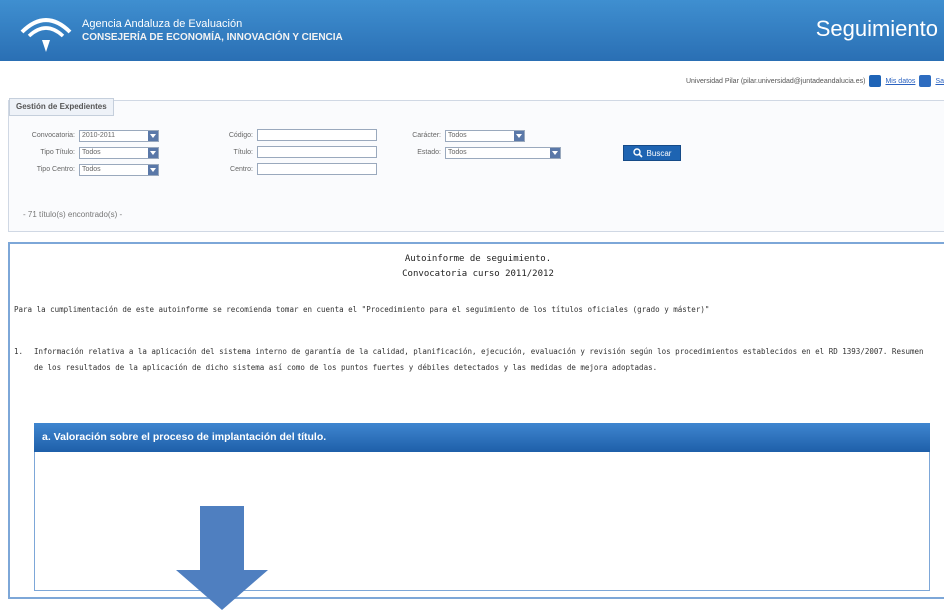 The width and height of the screenshot is (944, 610). What do you see at coordinates (925, 81) in the screenshot?
I see `logout-icon` at bounding box center [925, 81].